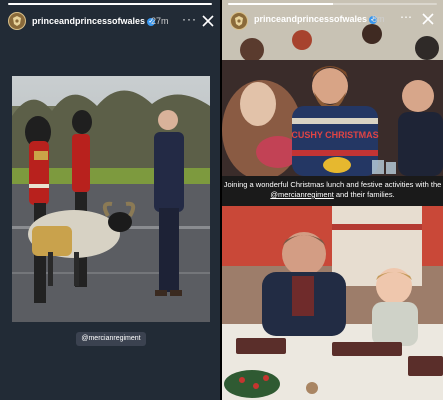 Image resolution: width=443 pixels, height=400 pixels. What do you see at coordinates (160, 21) in the screenshot?
I see `post-time: 27m` at bounding box center [160, 21].